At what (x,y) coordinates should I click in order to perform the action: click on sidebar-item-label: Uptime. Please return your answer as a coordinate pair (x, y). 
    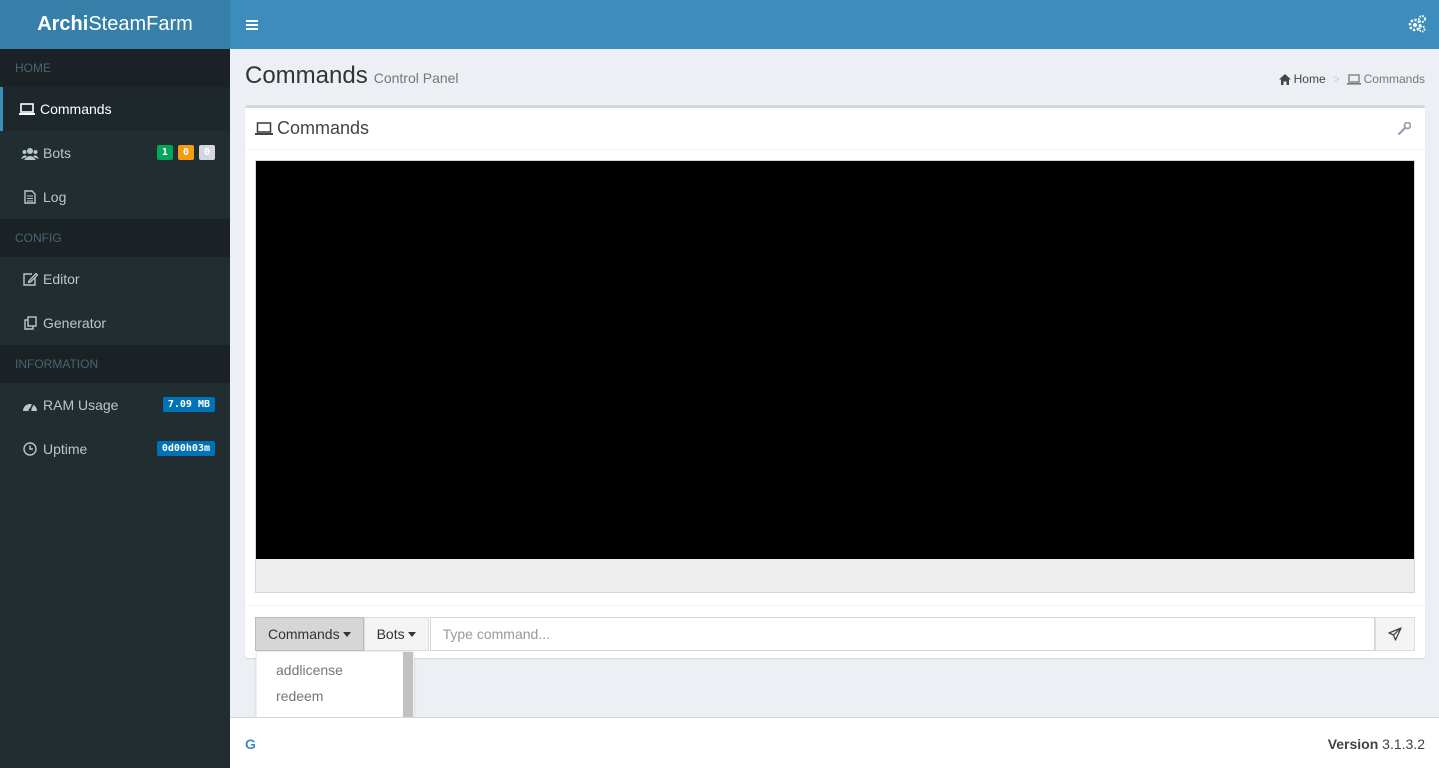
    Looking at the image, I should click on (65, 449).